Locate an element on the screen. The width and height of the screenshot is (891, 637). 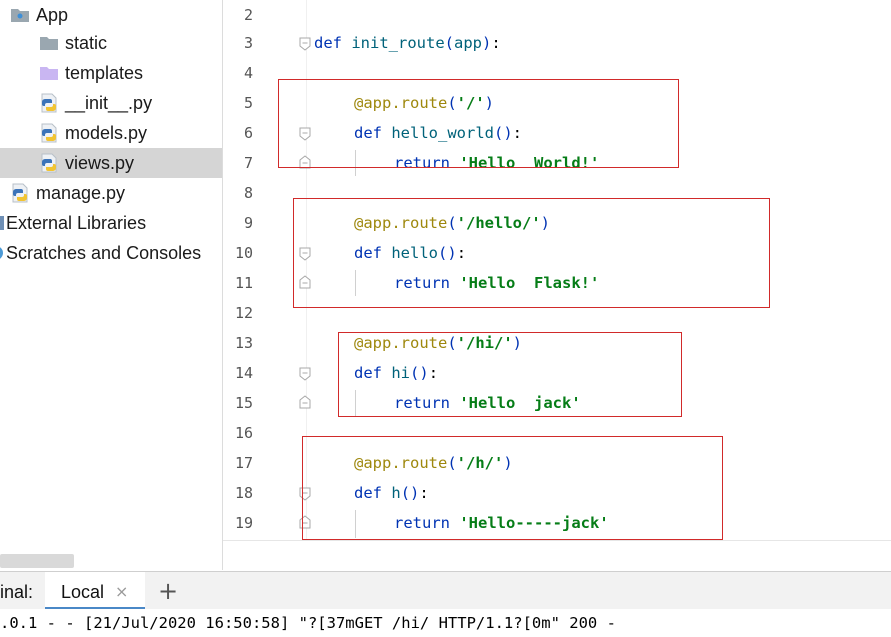
tree-item-init-py: __init__.py is located at coordinates (111, 103).